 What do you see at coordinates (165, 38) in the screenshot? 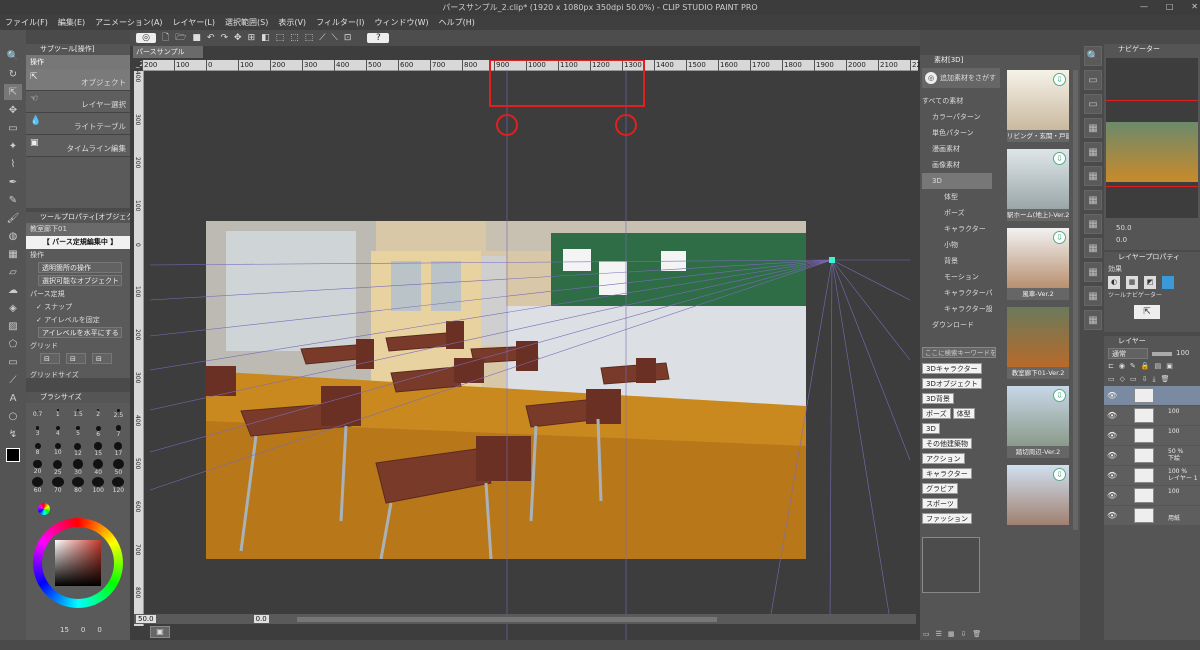
I see `new-file-icon: 🗋` at bounding box center [165, 38].